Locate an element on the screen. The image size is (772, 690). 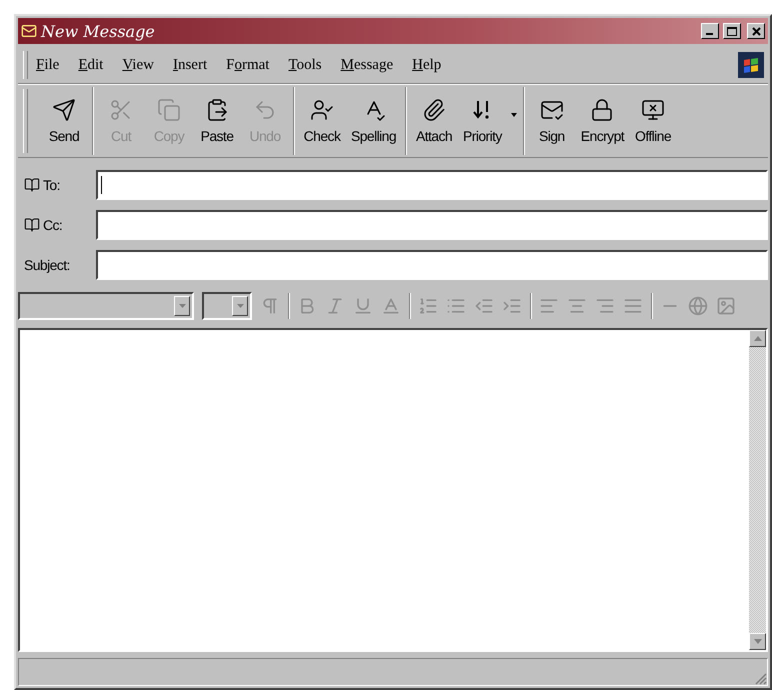
envelope-icon is located at coordinates (29, 31).